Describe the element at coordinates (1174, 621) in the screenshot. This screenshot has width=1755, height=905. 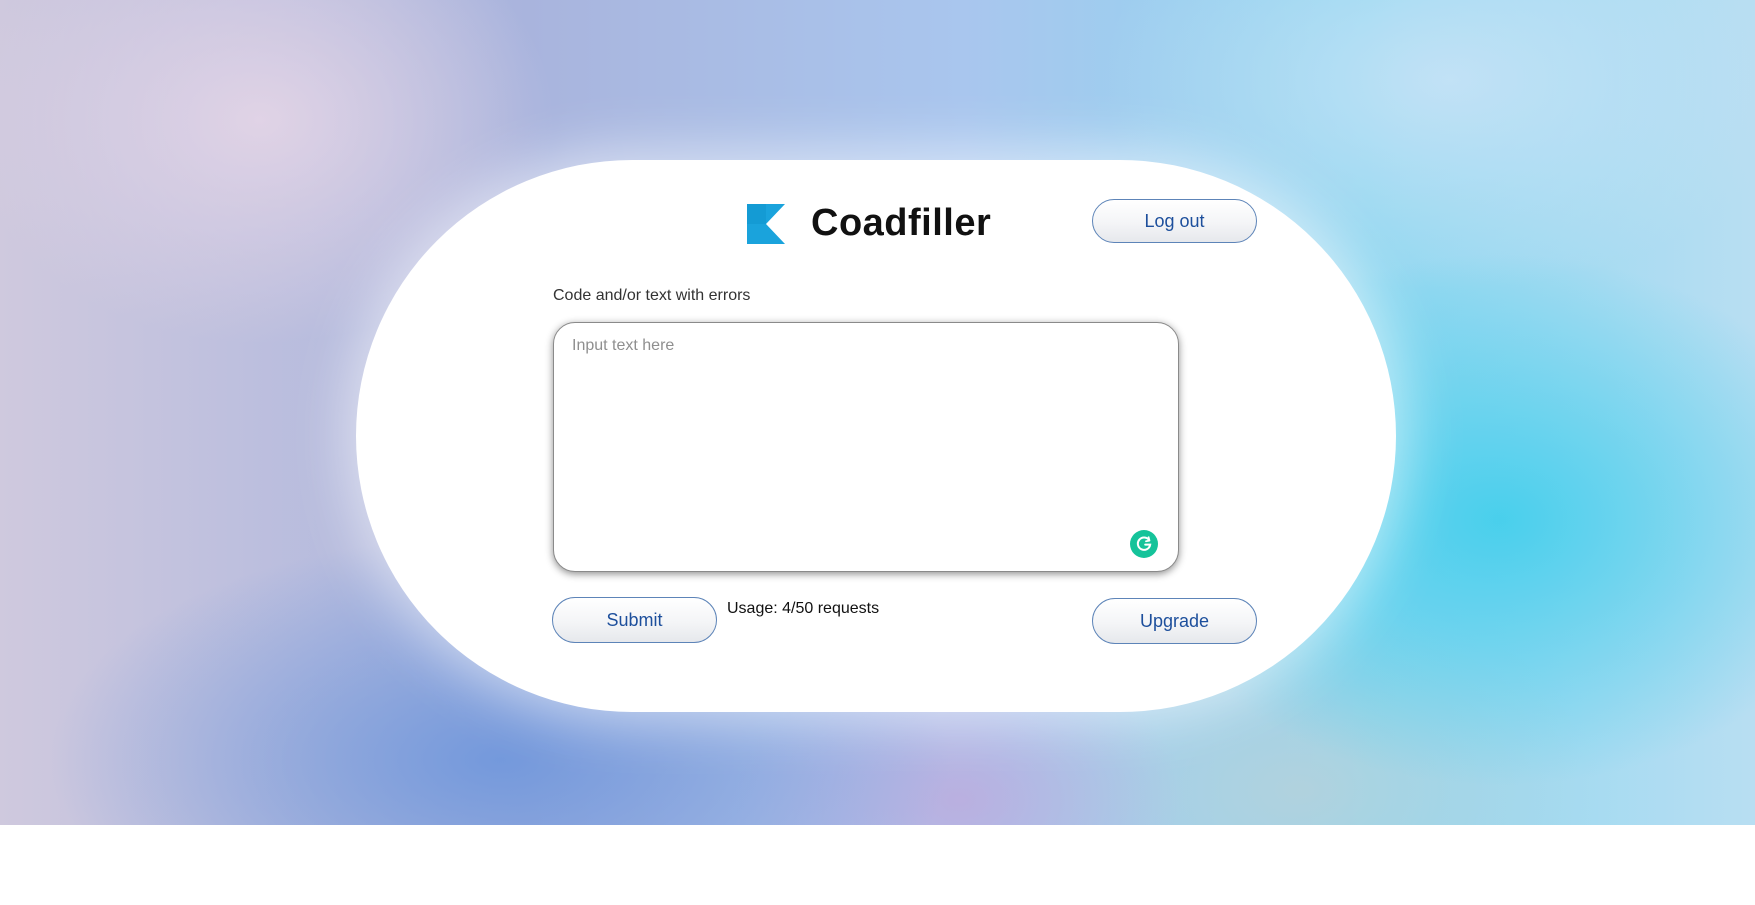
I see `upgrade-button: Upgrade` at that location.